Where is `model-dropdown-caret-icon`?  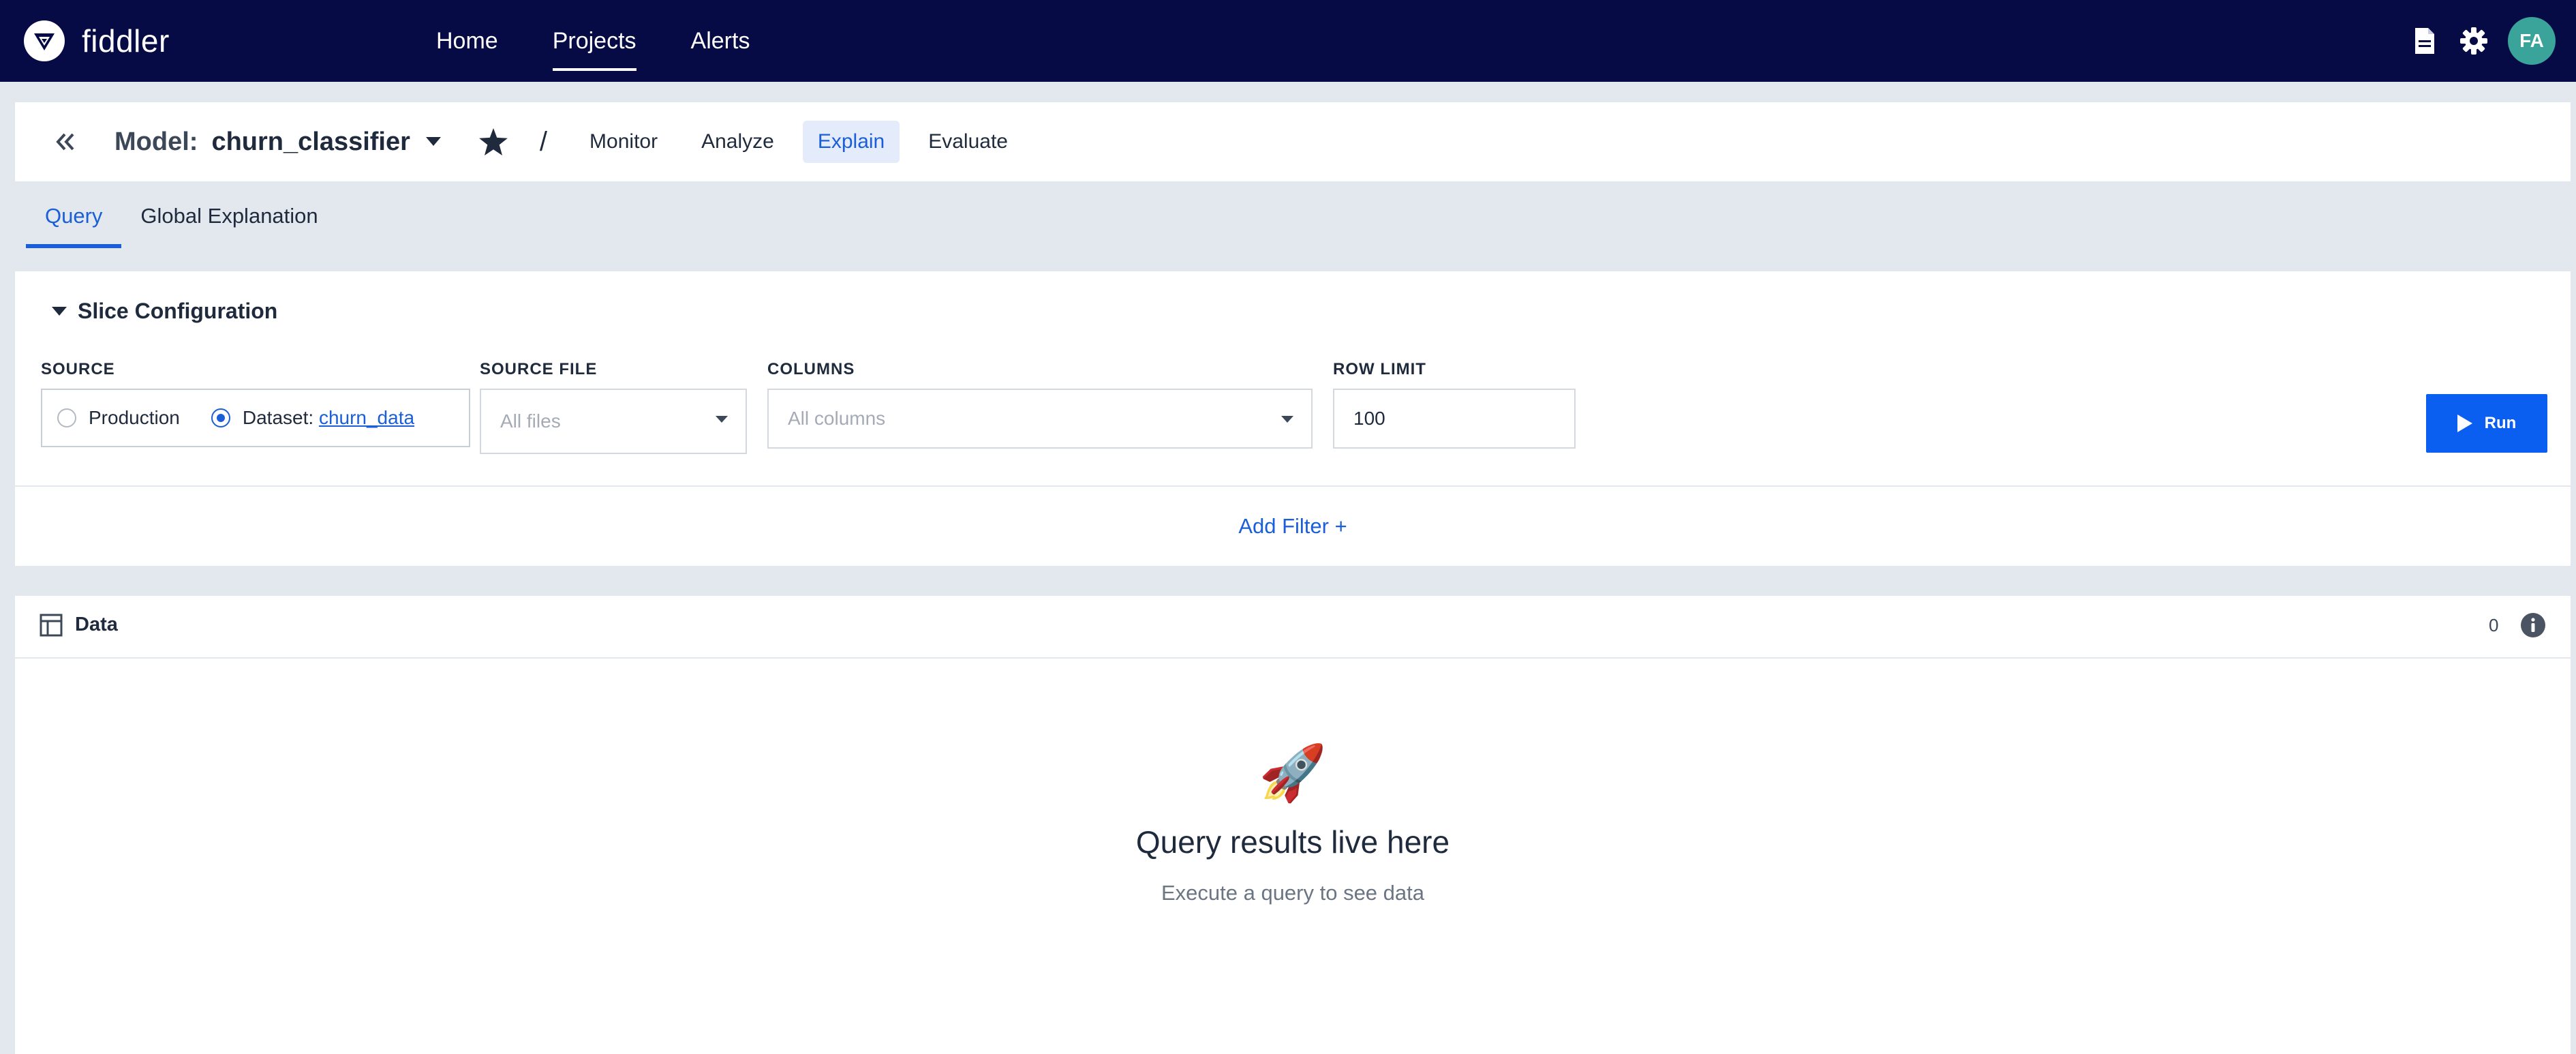 model-dropdown-caret-icon is located at coordinates (433, 141).